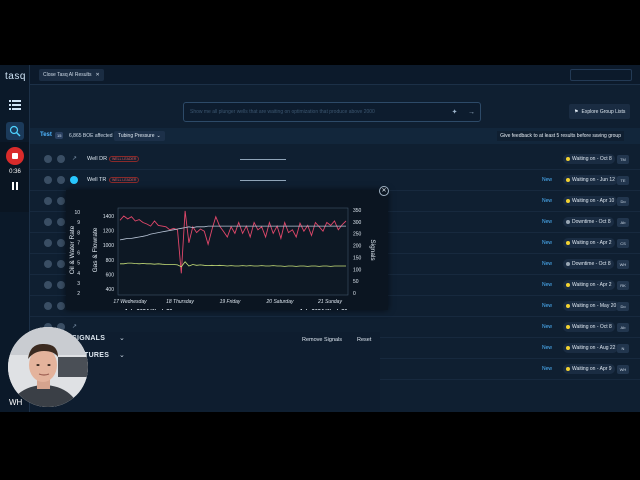 Image resolution: width=640 pixels, height=480 pixels. I want to click on left-outer-tick-label: 3, so click(78, 284).